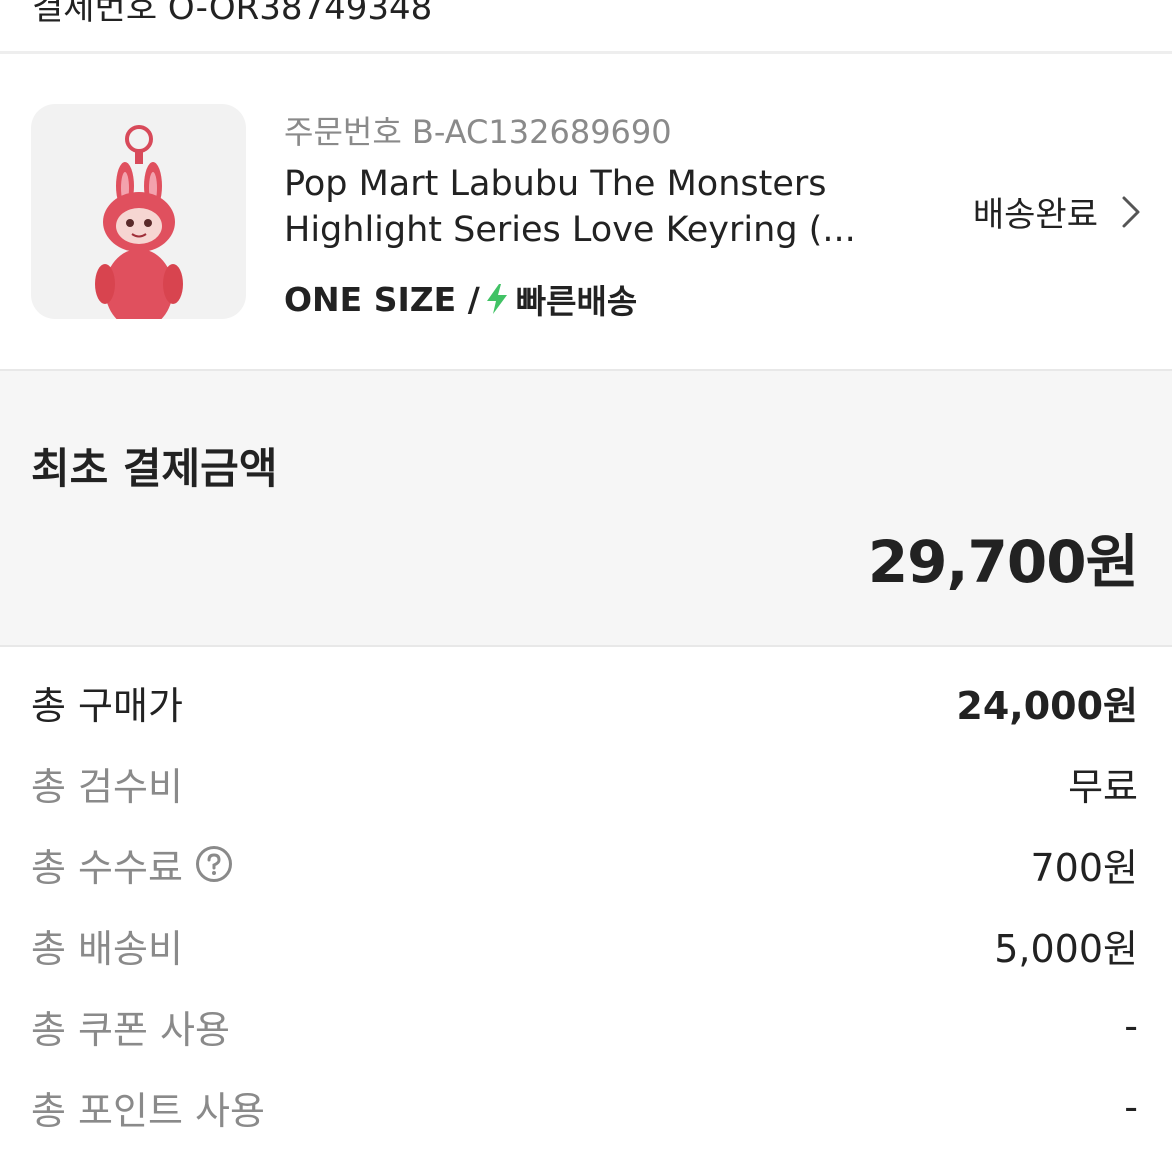 This screenshot has width=1172, height=1171. I want to click on labubu-keyring-image, so click(139, 222).